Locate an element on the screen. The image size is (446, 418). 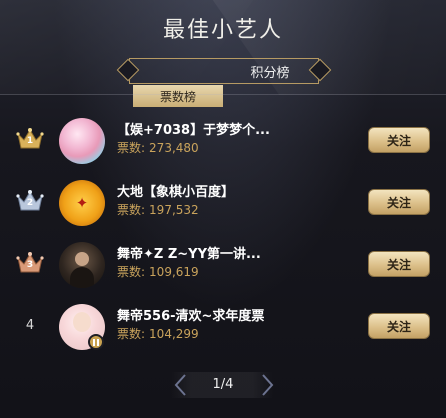
verified-badge-icon is located at coordinates (96, 342).